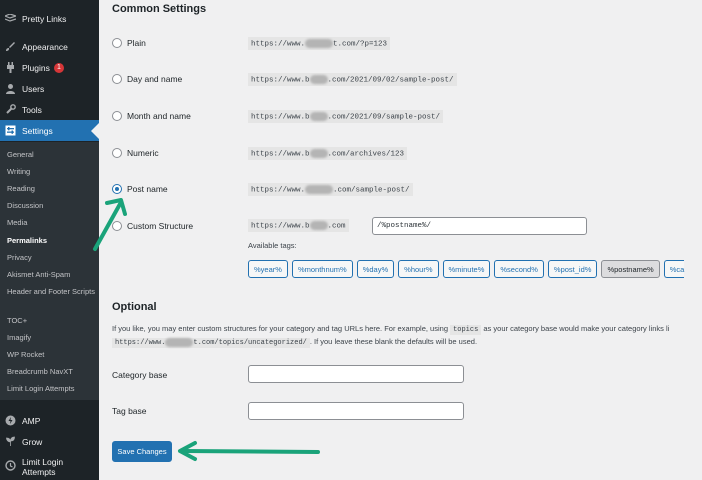 The height and width of the screenshot is (480, 702). I want to click on tag-minute-button: %minute%, so click(466, 269).